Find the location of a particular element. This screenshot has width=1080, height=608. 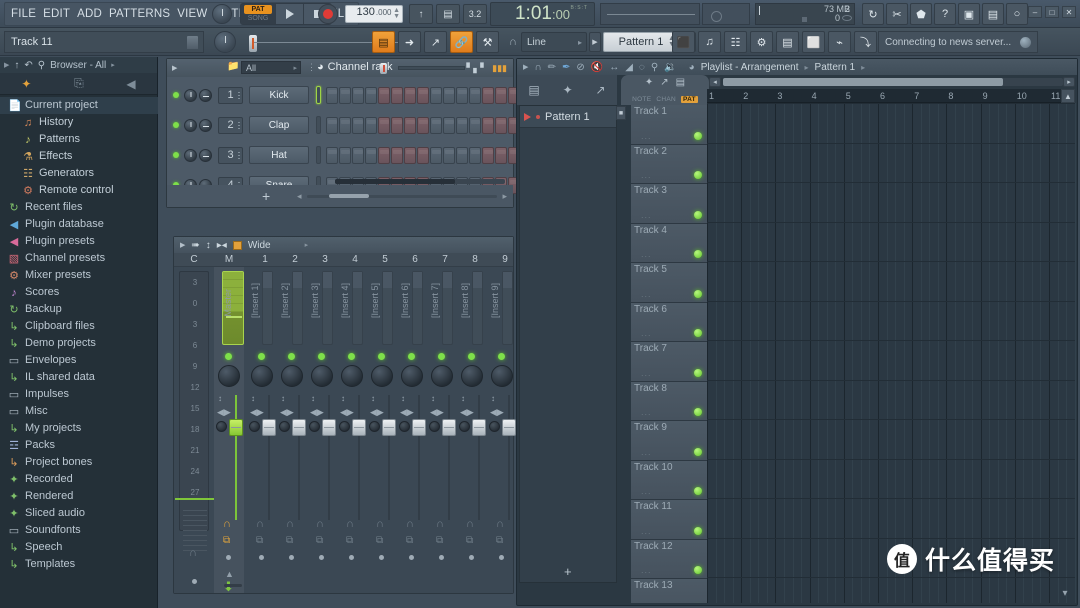

mixer-strip-5: [Insert 5] ↕ ◀▶ ∩ ⧉ is located at coordinates (382, 430).